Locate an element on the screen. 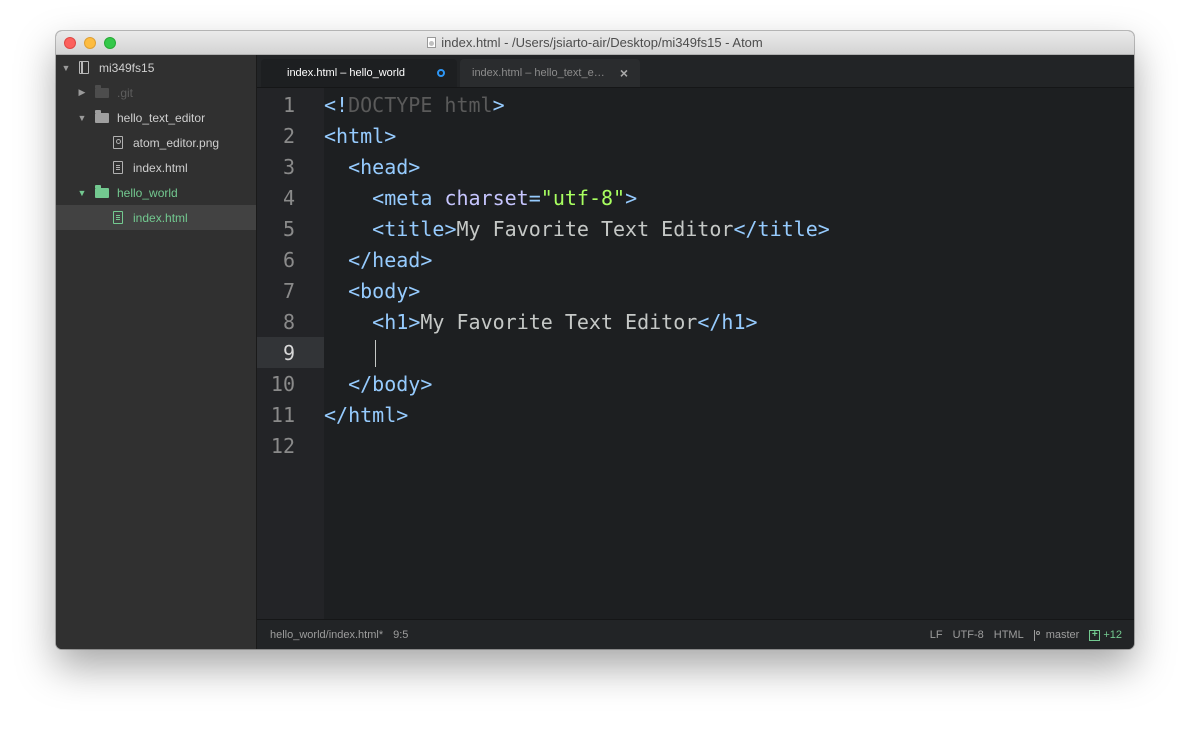  tab-label: index.html – hello_world is located at coordinates (346, 73).